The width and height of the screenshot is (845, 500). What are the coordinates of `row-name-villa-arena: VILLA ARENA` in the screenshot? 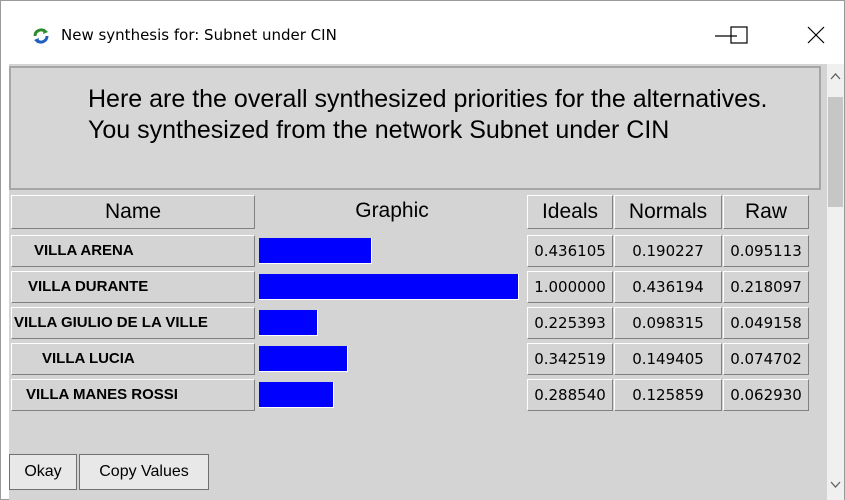 It's located at (133, 251).